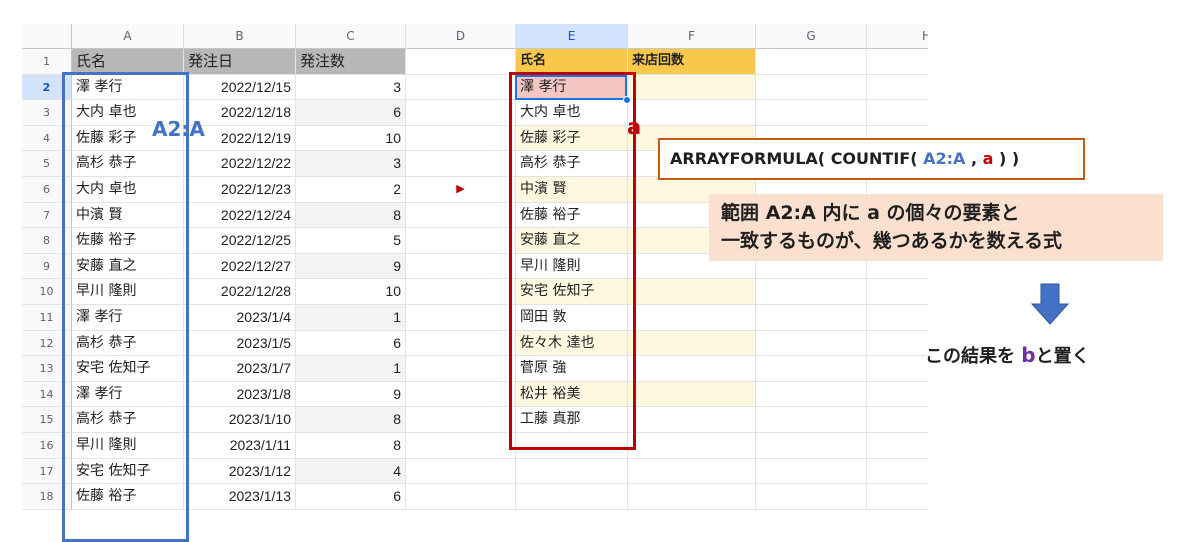 Image resolution: width=1177 pixels, height=542 pixels. What do you see at coordinates (351, 446) in the screenshot?
I see `cell-c16: 8` at bounding box center [351, 446].